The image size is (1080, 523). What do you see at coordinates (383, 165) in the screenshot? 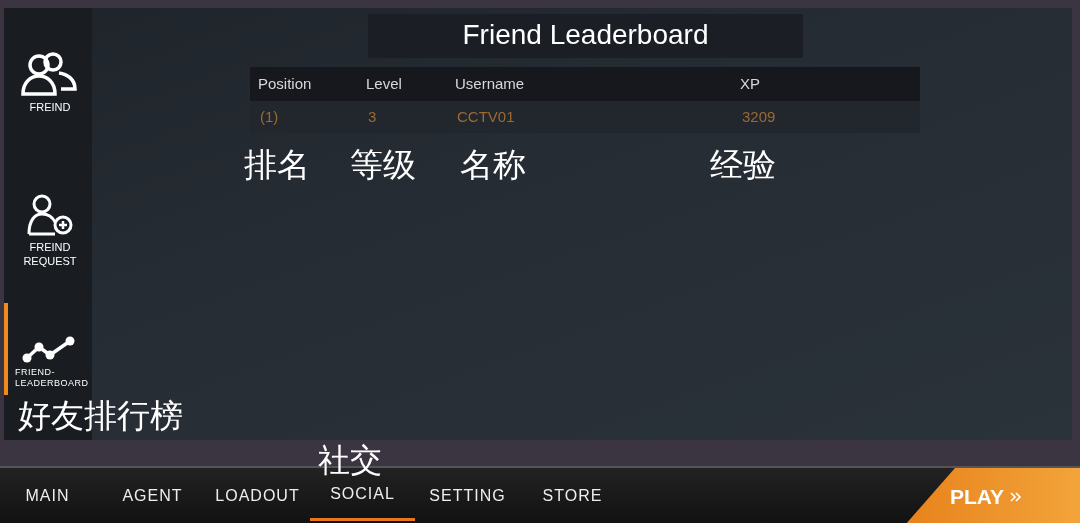
I see `annotation-label: 等级` at bounding box center [383, 165].